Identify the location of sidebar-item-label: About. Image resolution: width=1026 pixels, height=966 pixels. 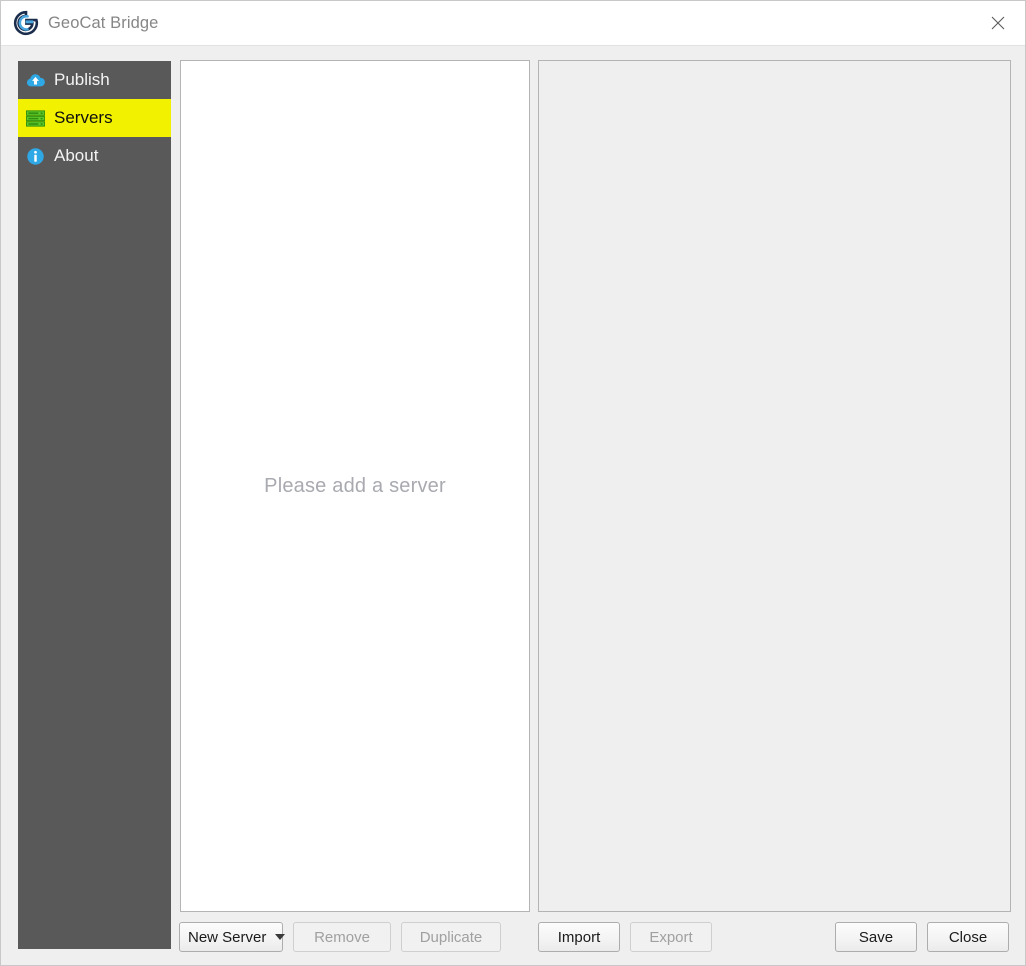
(76, 155).